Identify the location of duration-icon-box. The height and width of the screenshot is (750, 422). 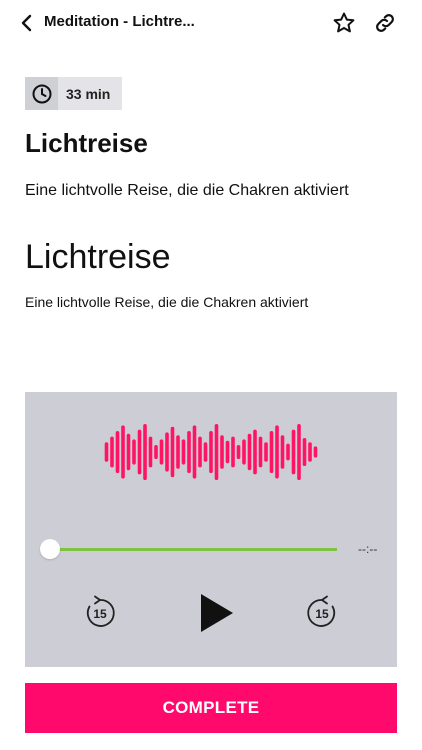
(41, 93).